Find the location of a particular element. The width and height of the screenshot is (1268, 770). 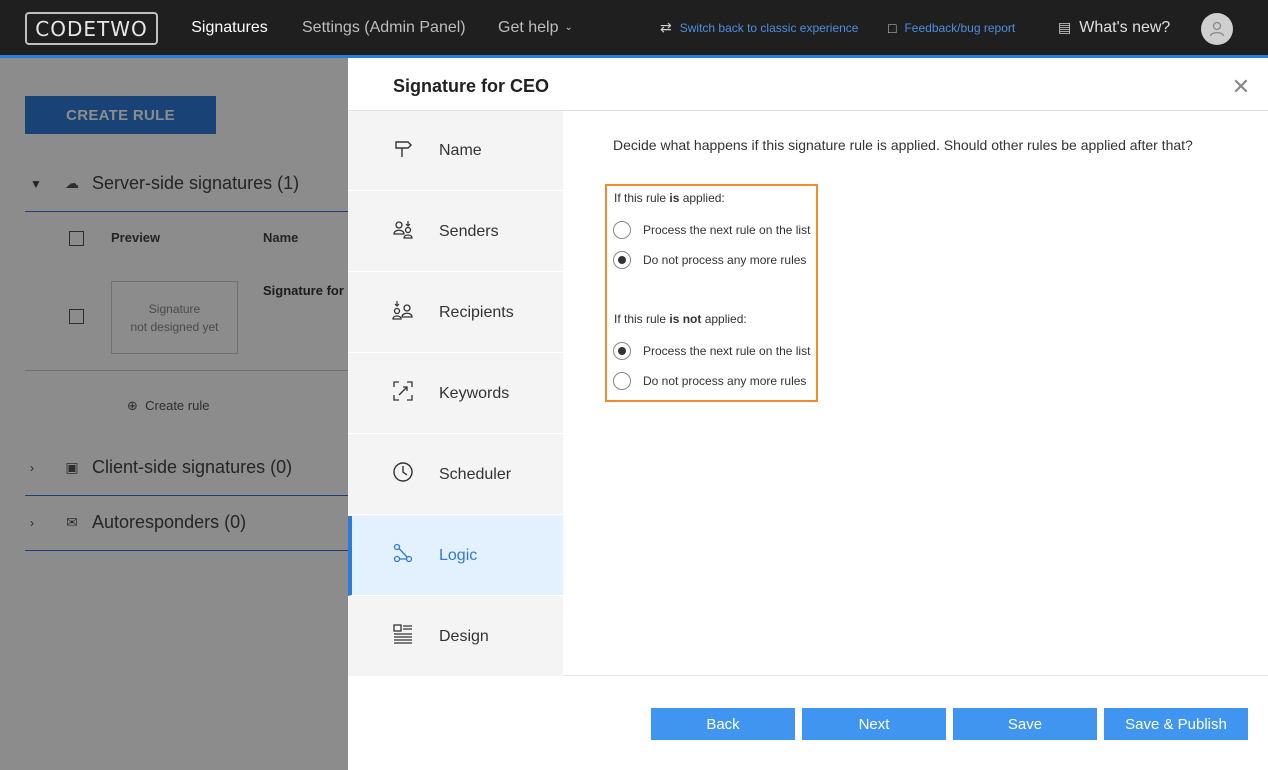

group-label-applied: If this rule is applied: is located at coordinates (669, 198).